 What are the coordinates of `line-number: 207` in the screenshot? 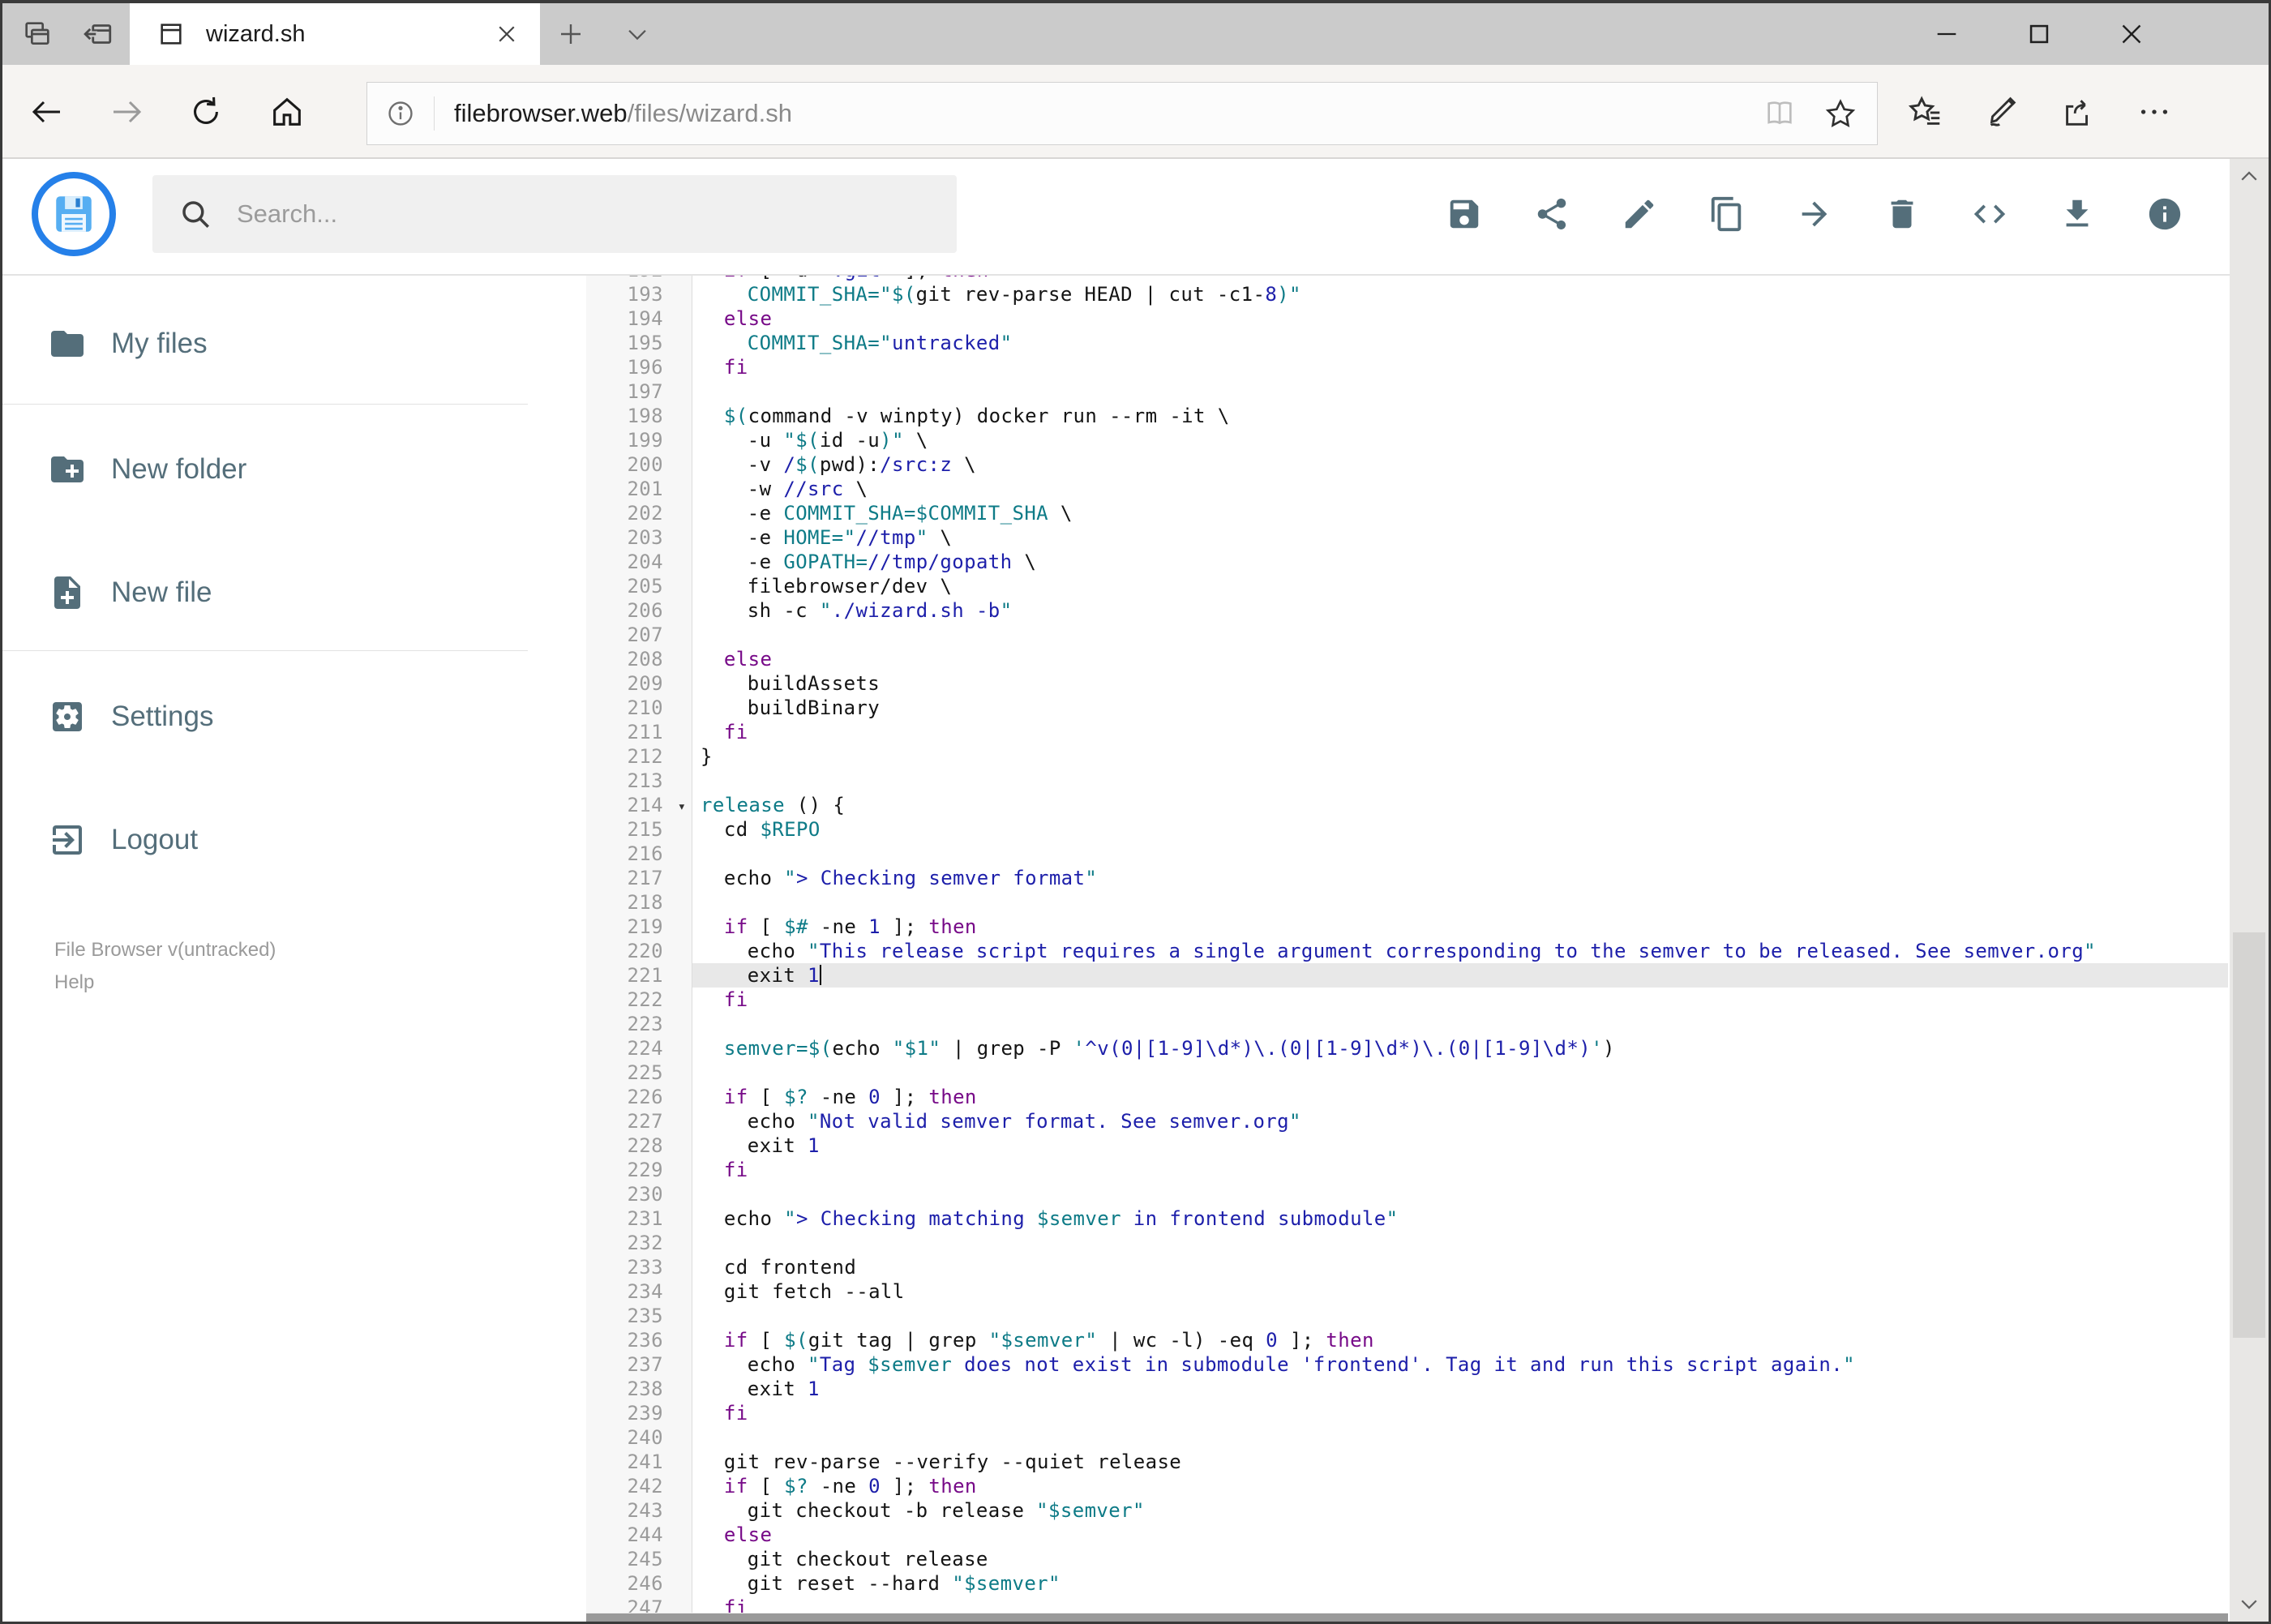 It's located at (639, 635).